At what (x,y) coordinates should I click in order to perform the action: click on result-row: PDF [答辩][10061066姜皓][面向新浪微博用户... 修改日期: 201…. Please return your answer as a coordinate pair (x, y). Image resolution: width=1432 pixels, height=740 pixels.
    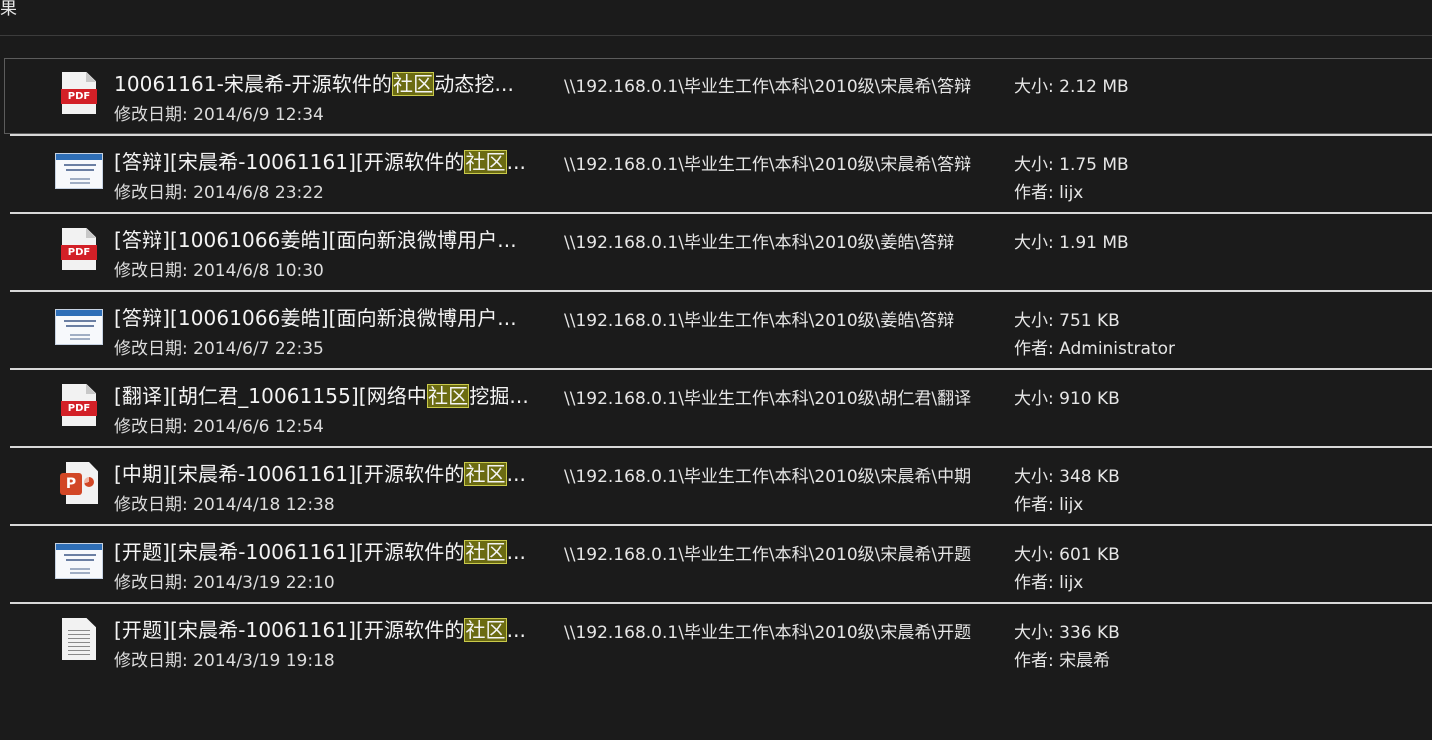
    Looking at the image, I should click on (716, 253).